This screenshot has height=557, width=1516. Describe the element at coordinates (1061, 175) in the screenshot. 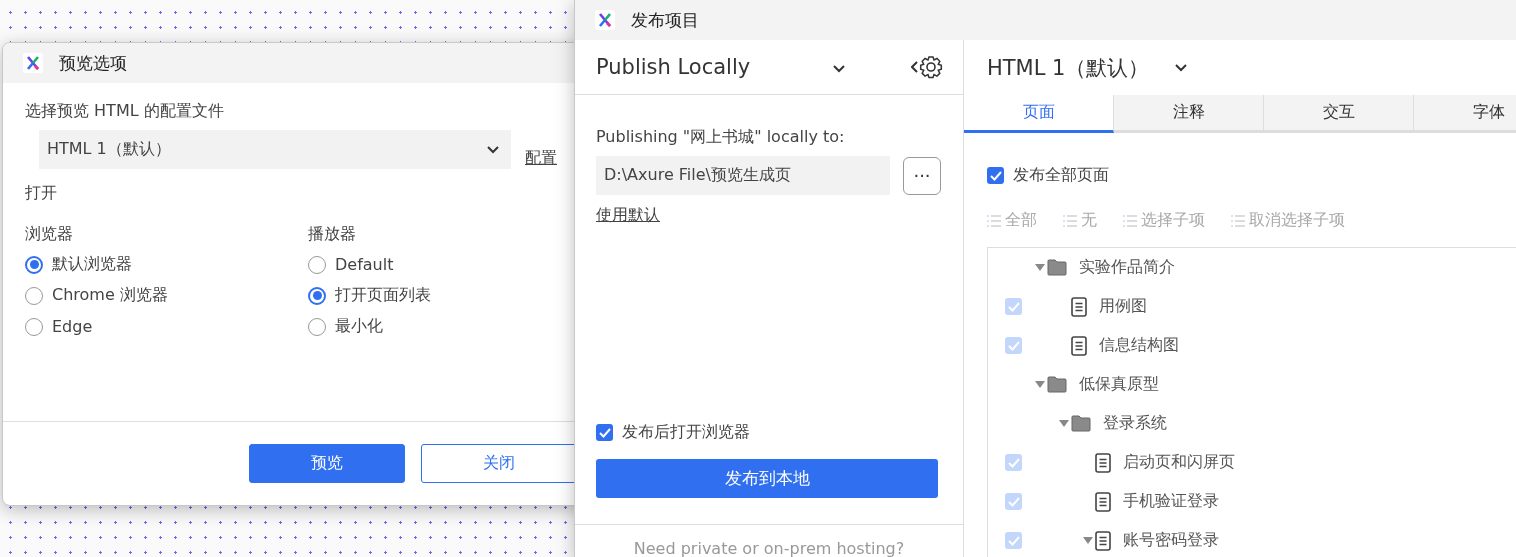

I see `checkbox-label: 发布全部页面` at that location.